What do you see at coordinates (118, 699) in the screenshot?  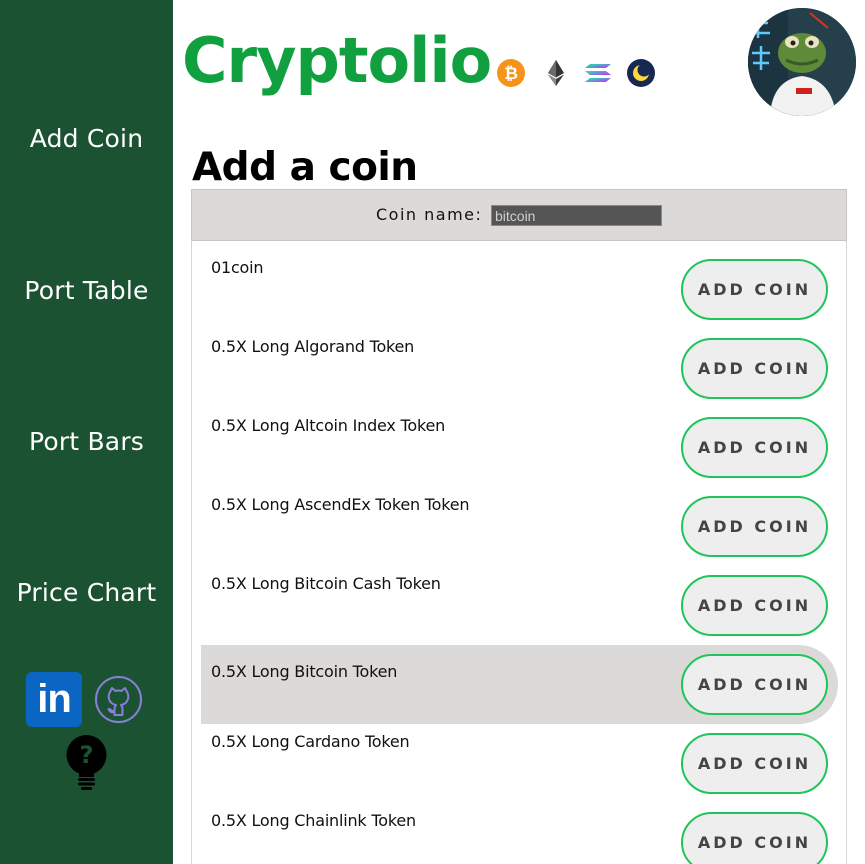 I see `github-icon` at bounding box center [118, 699].